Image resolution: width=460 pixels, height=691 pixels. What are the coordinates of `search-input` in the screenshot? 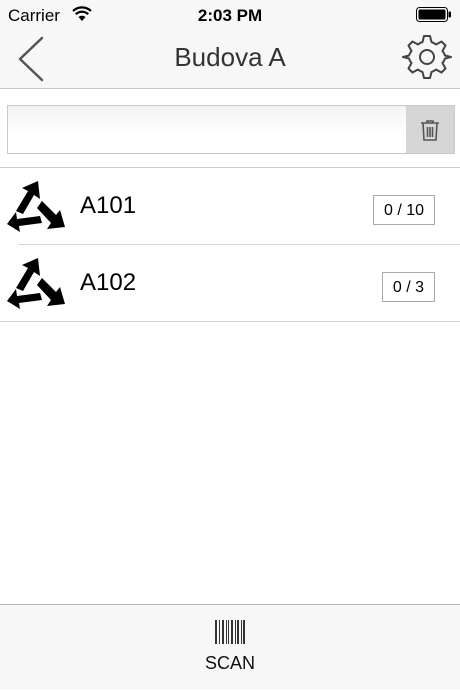 It's located at (207, 129).